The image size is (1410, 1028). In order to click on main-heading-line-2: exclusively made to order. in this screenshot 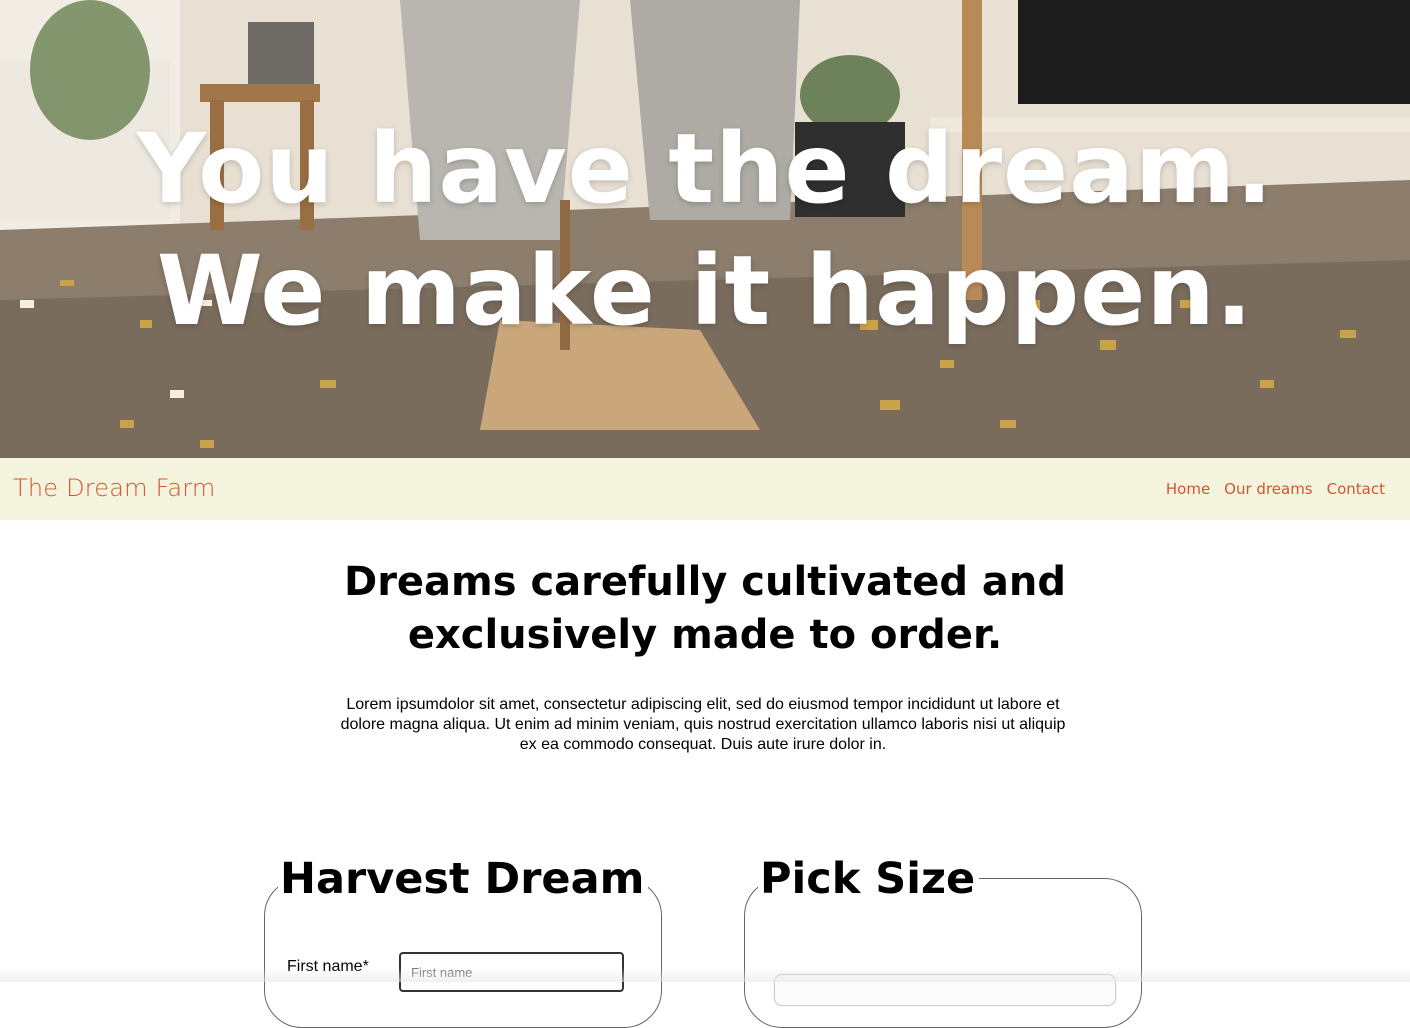, I will do `click(705, 635)`.